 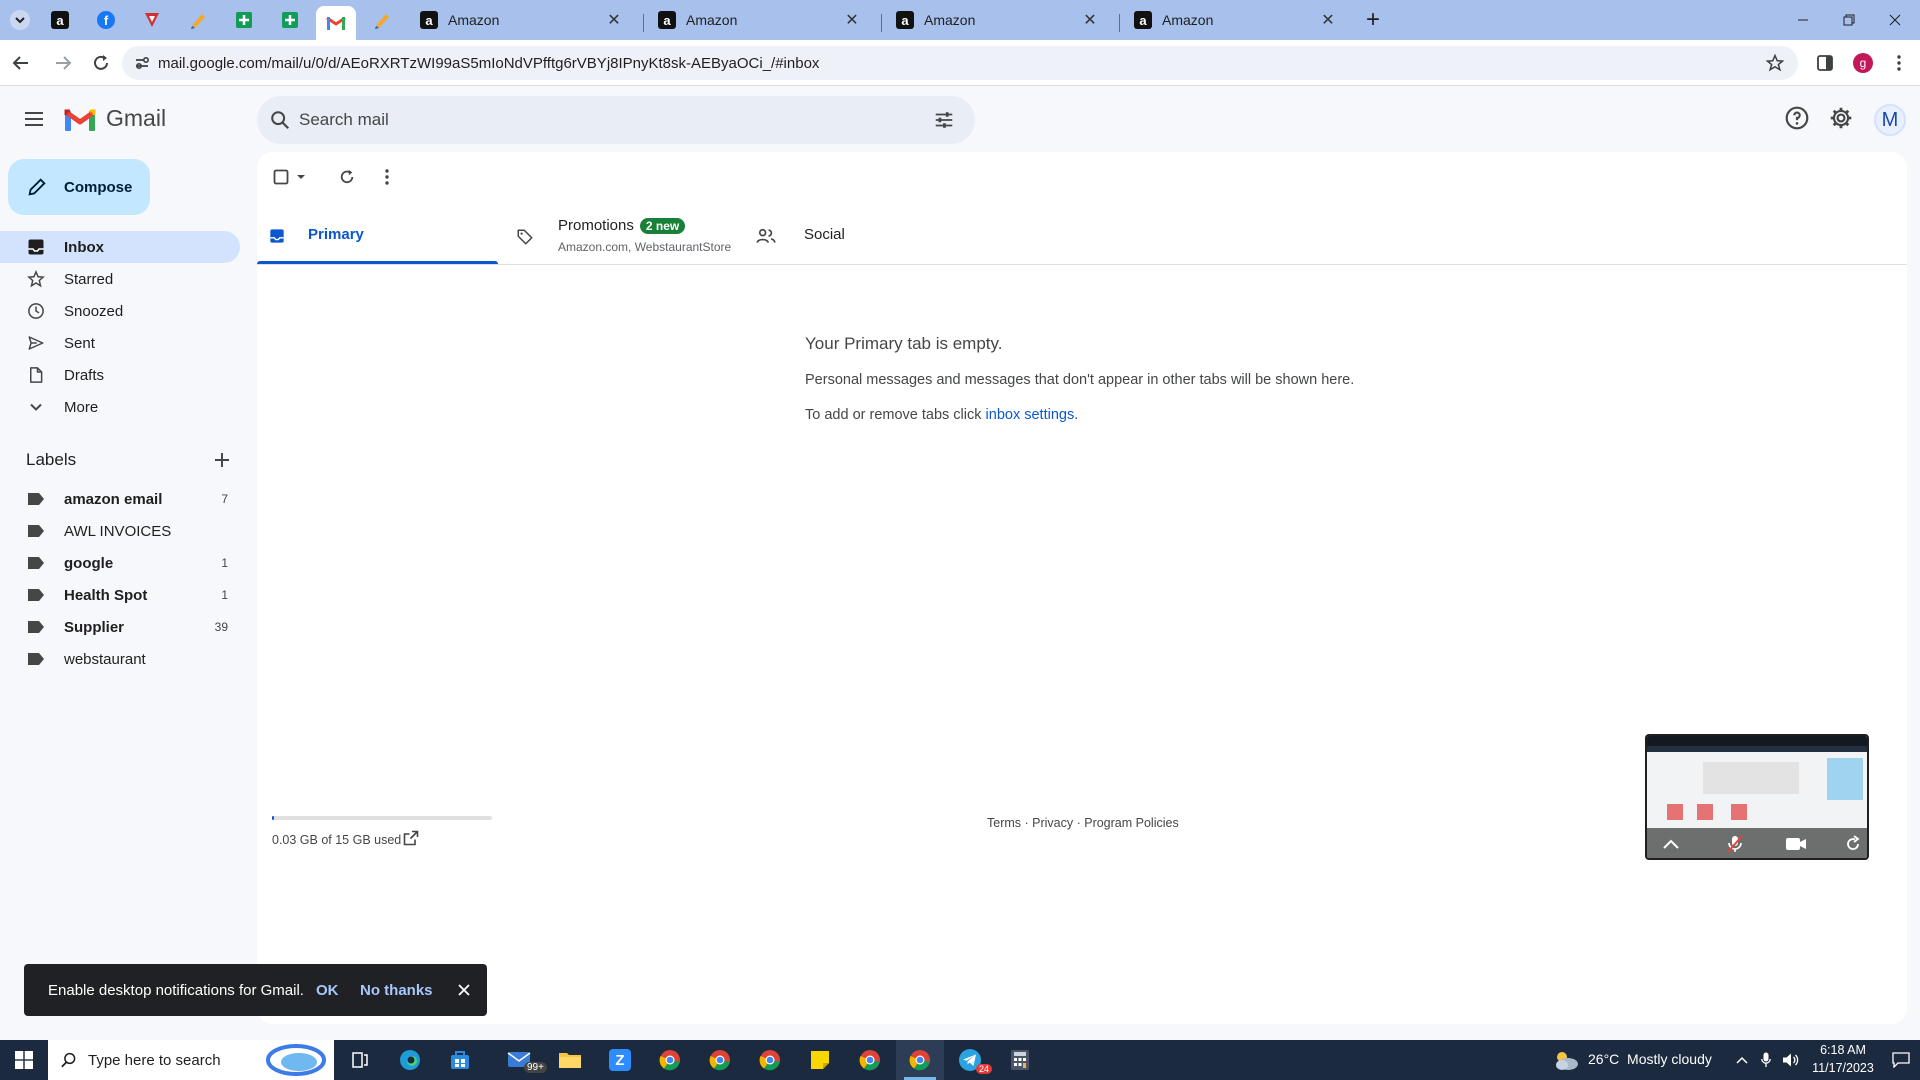 What do you see at coordinates (24, 1060) in the screenshot?
I see `start-button` at bounding box center [24, 1060].